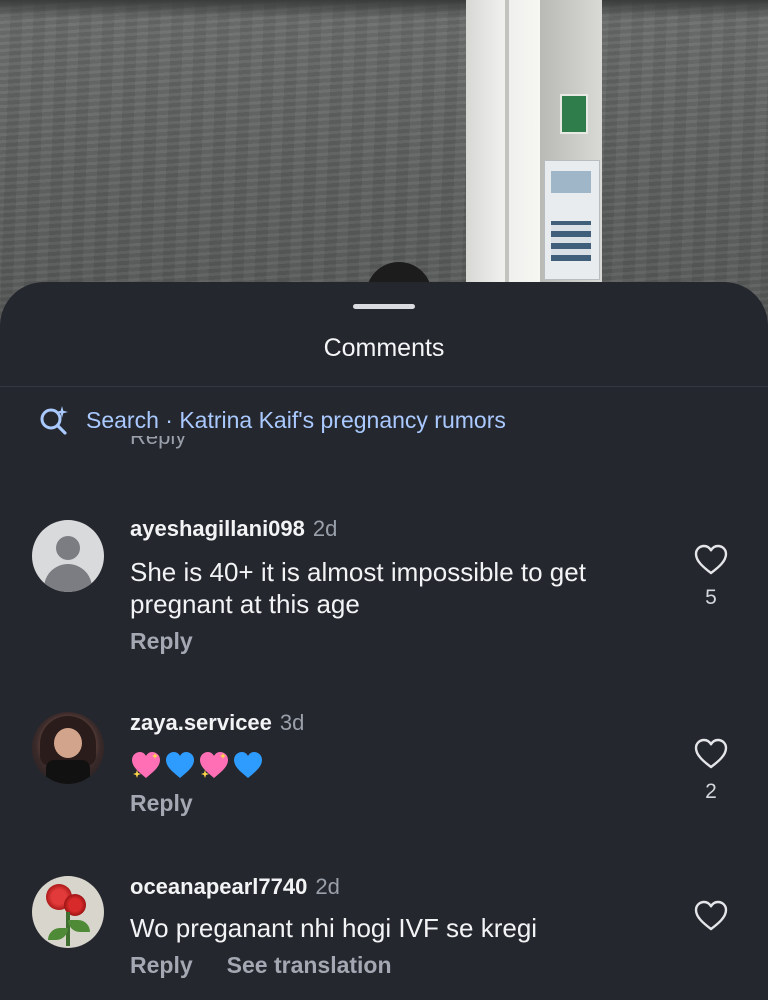 The image size is (768, 1000). What do you see at coordinates (201, 722) in the screenshot?
I see `username-text: zaya.servicee` at bounding box center [201, 722].